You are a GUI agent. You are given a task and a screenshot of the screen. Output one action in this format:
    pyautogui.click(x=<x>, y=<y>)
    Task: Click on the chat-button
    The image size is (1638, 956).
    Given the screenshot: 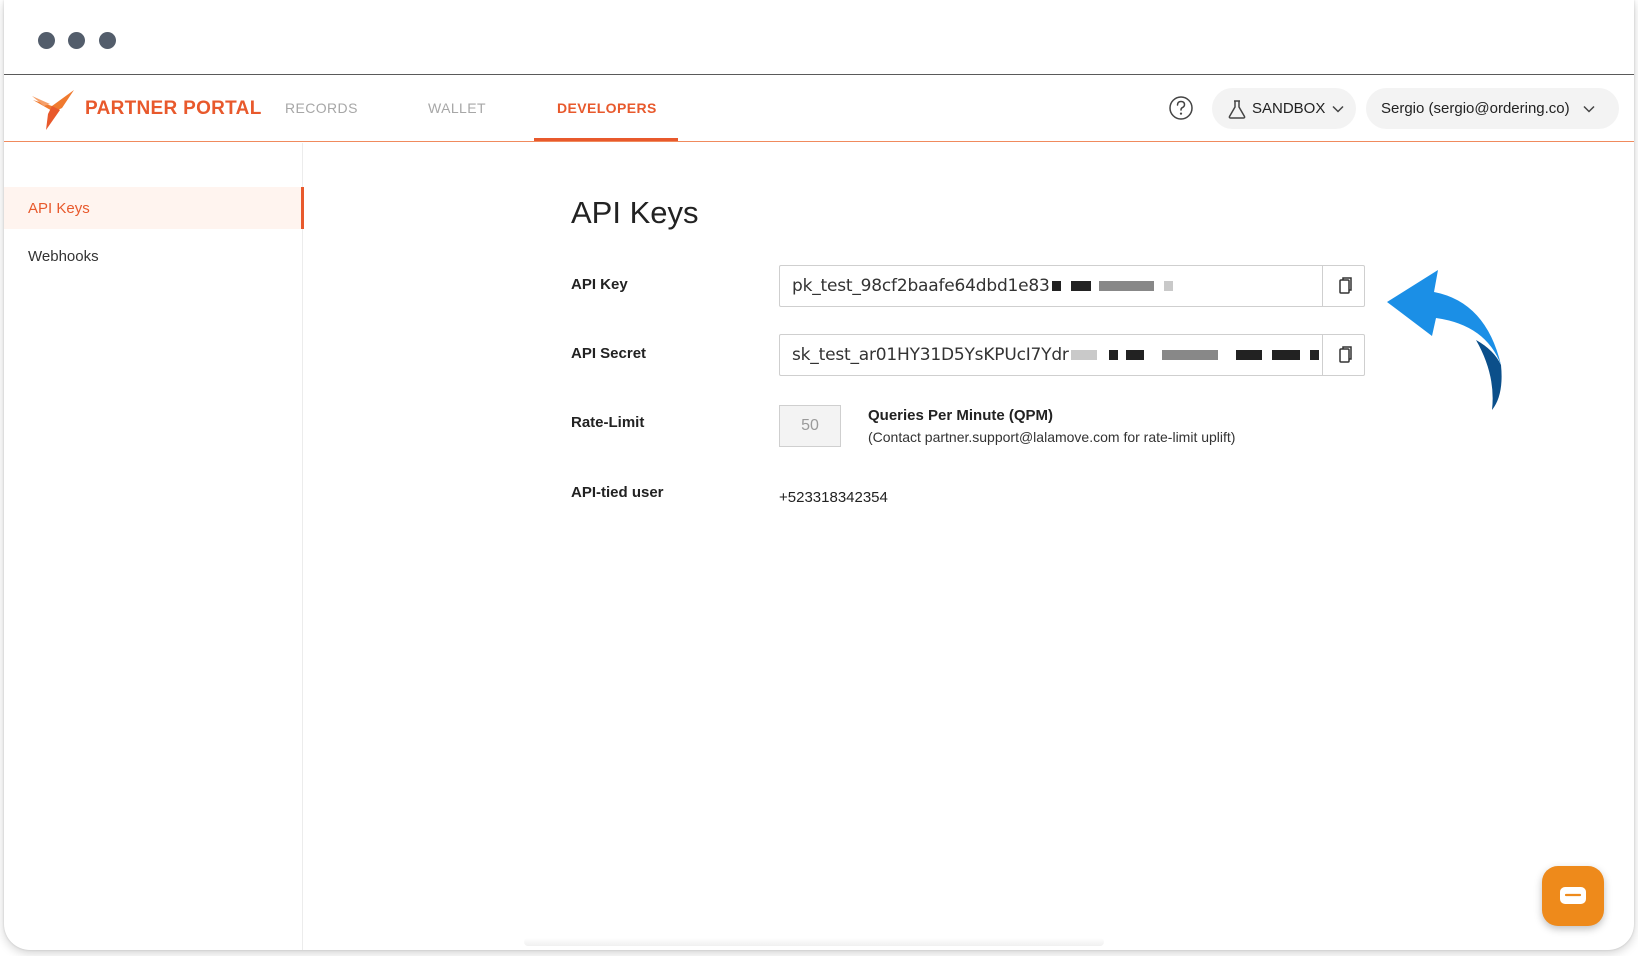 What is the action you would take?
    pyautogui.click(x=1573, y=896)
    